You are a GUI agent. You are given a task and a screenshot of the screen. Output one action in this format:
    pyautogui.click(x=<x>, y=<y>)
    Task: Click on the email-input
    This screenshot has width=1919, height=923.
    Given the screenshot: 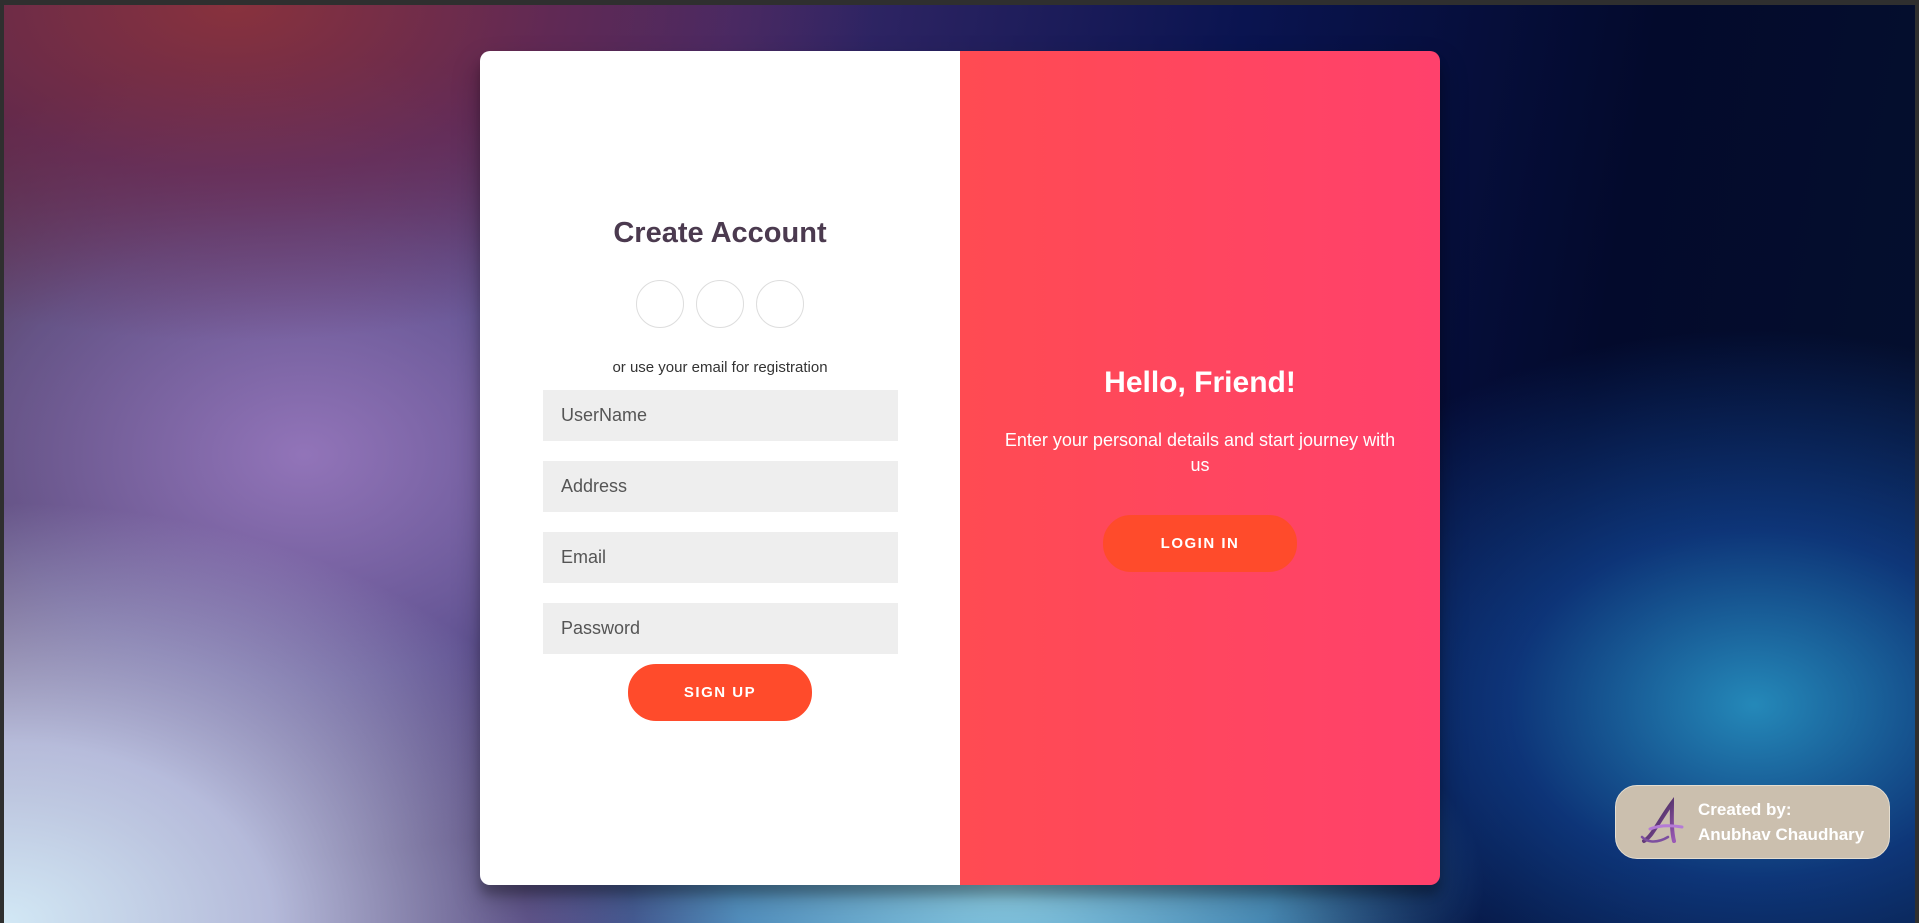 What is the action you would take?
    pyautogui.click(x=720, y=557)
    